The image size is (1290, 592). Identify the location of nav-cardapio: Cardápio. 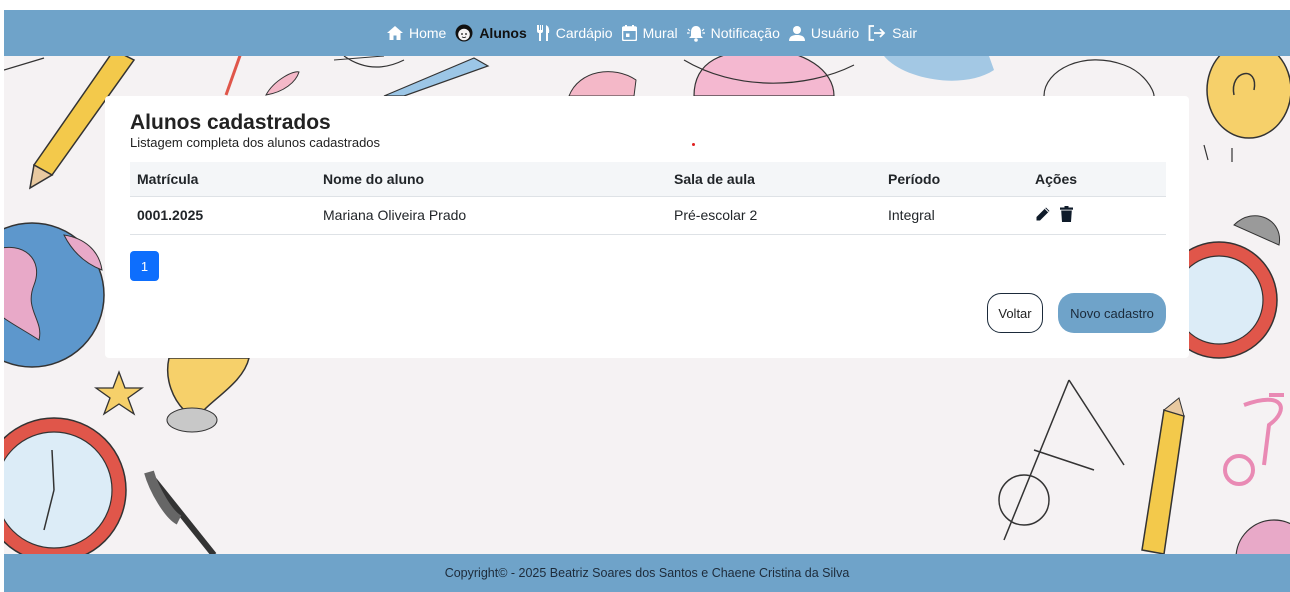
(574, 33).